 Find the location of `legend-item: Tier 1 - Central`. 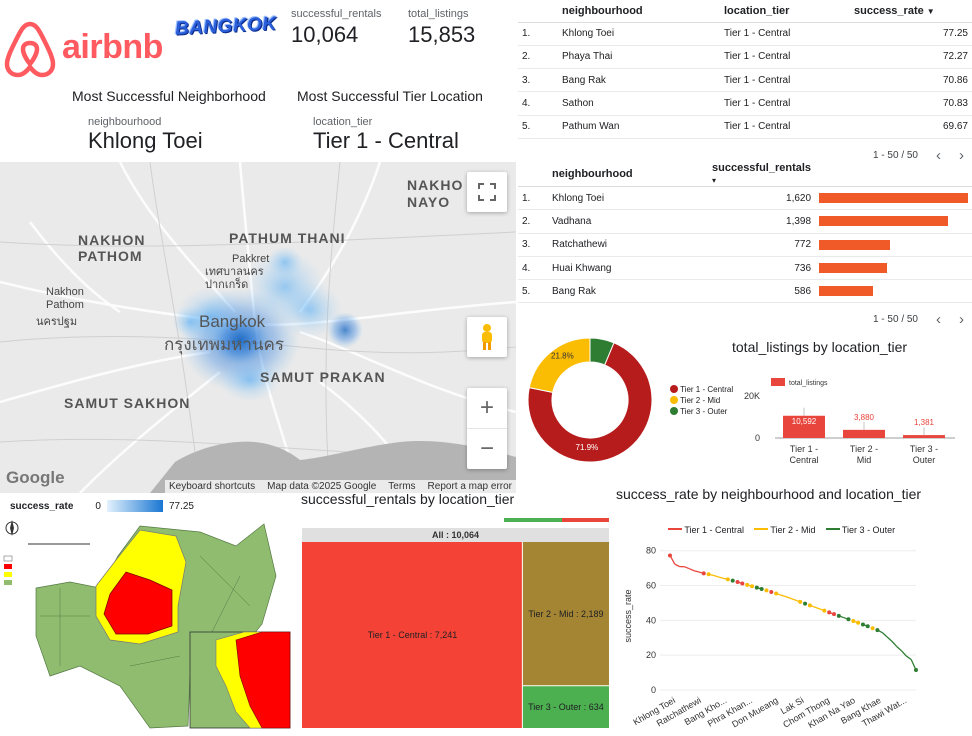

legend-item: Tier 1 - Central is located at coordinates (701, 389).